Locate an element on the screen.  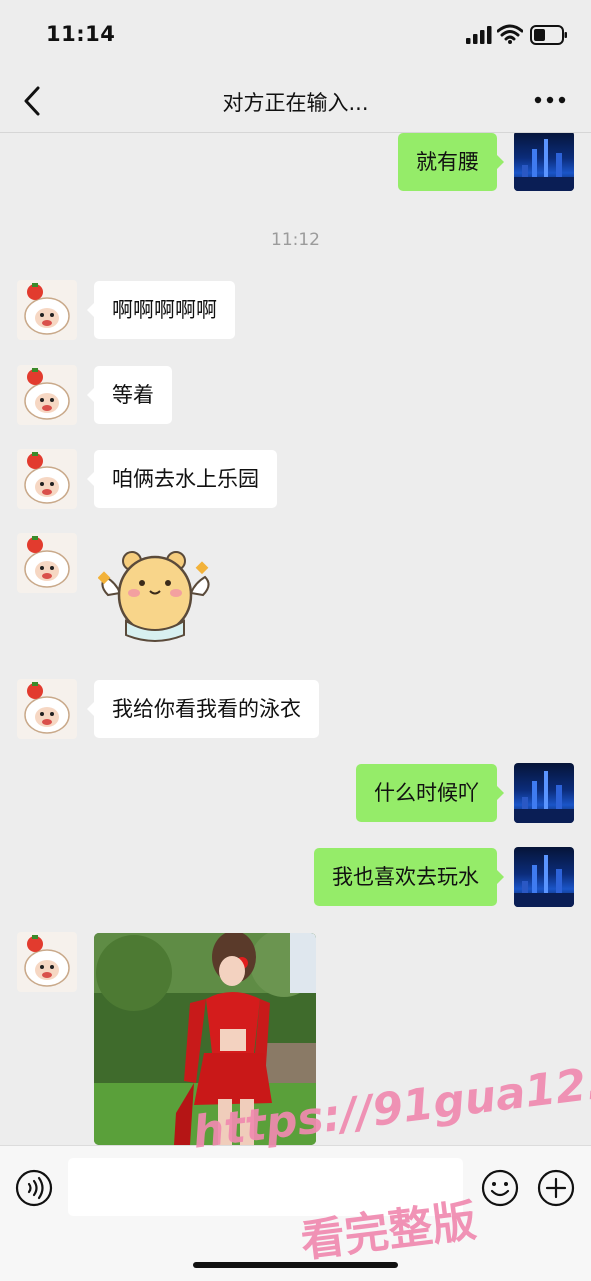
voice-icon is located at coordinates (34, 1188).